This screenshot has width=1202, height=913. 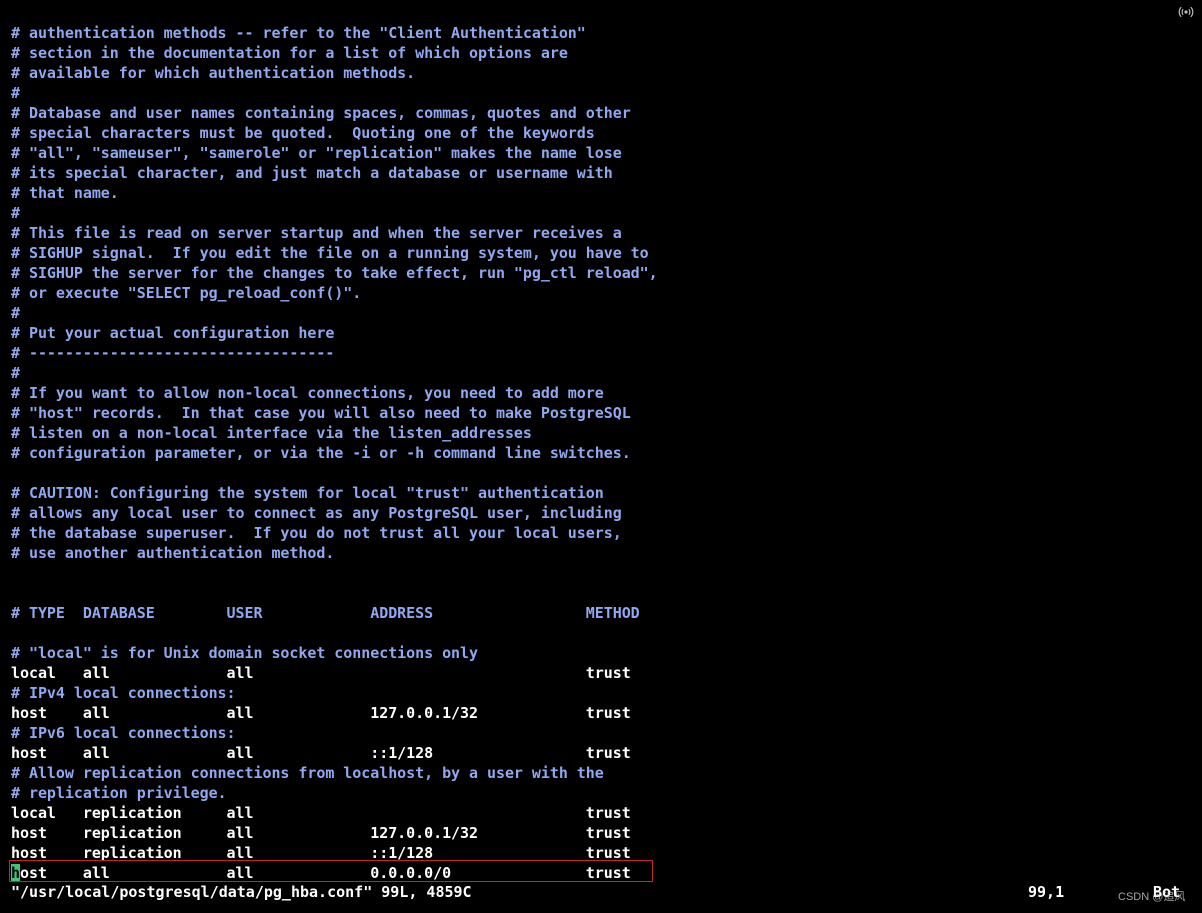 What do you see at coordinates (321, 833) in the screenshot?
I see `config-line: host replication all 127.0.0.1/32 trust` at bounding box center [321, 833].